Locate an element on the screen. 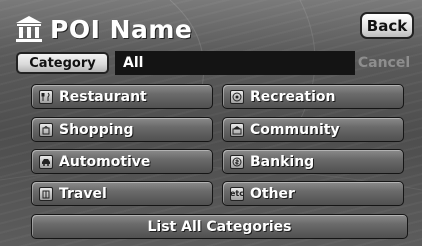 This screenshot has height=246, width=422. category-recreation-button: Recreation is located at coordinates (313, 96).